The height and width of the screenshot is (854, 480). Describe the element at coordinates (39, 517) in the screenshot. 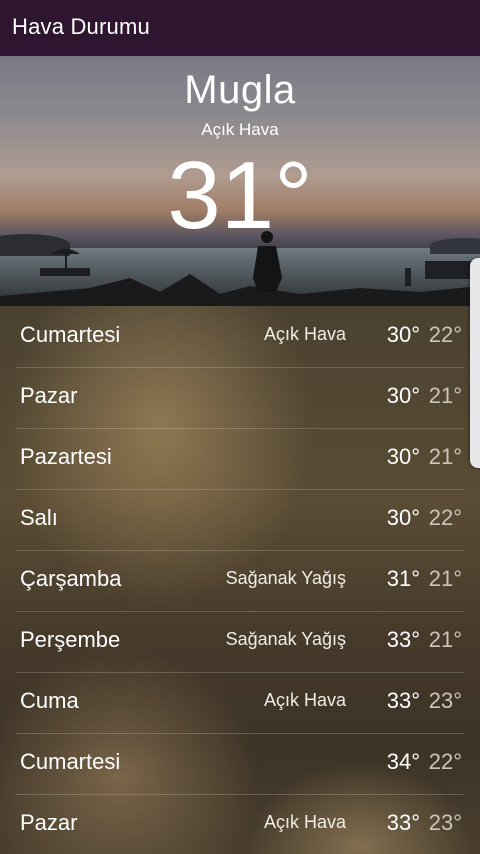

I see `forecast-day: Salı` at that location.